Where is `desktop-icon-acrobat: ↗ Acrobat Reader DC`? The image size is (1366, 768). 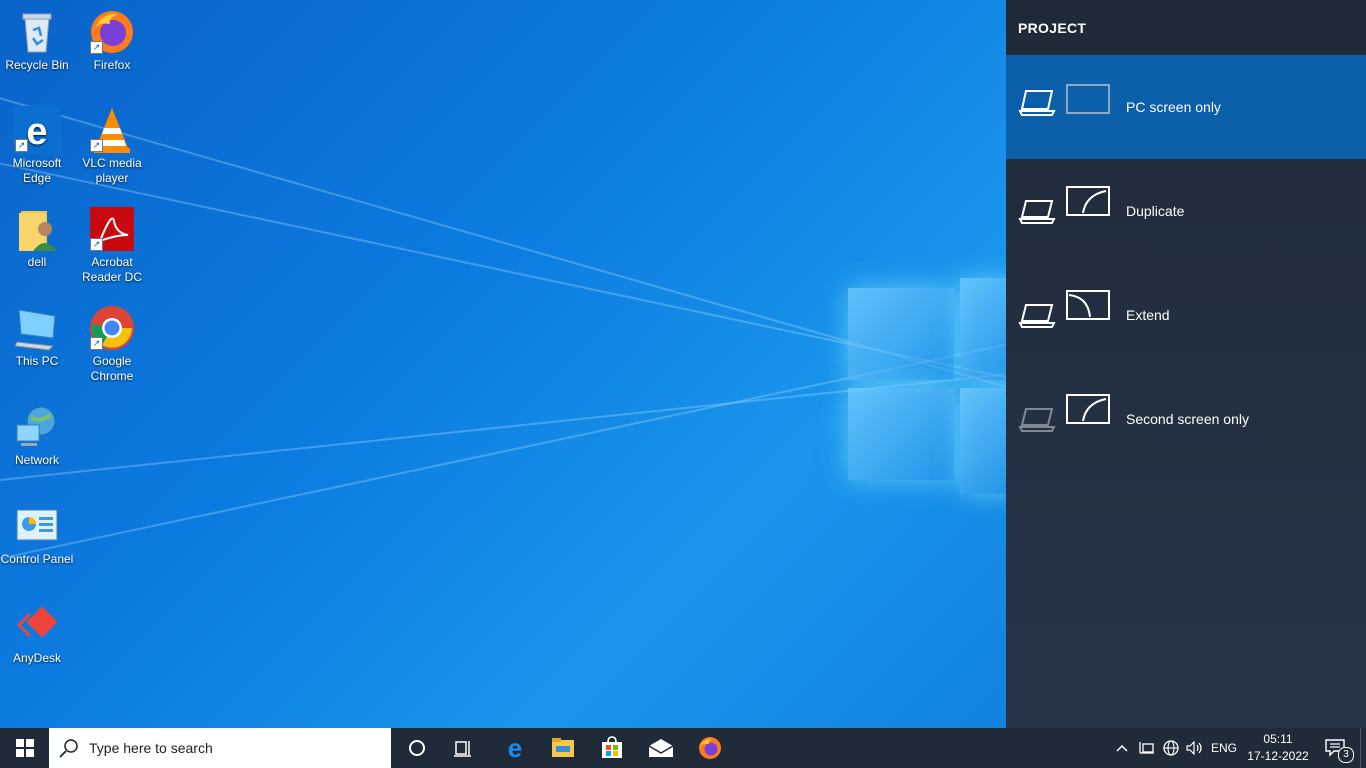 desktop-icon-acrobat: ↗ Acrobat Reader DC is located at coordinates (112, 245).